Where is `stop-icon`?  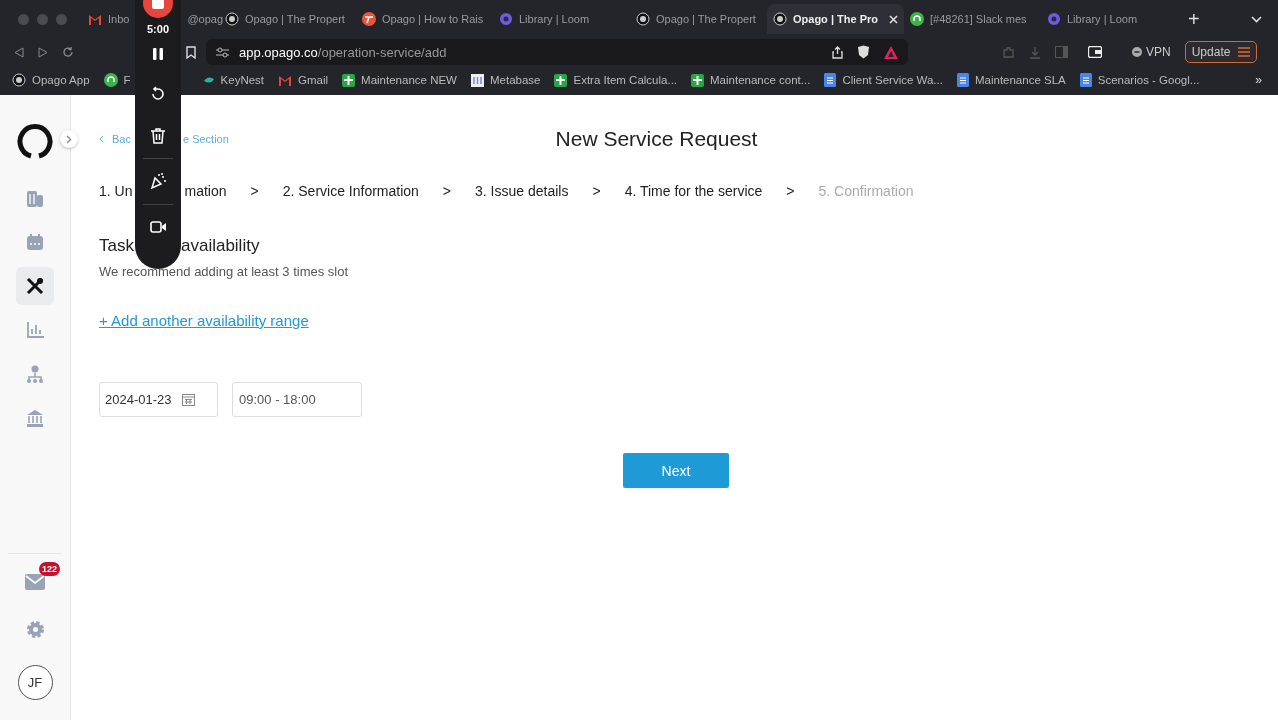 stop-icon is located at coordinates (158, 4).